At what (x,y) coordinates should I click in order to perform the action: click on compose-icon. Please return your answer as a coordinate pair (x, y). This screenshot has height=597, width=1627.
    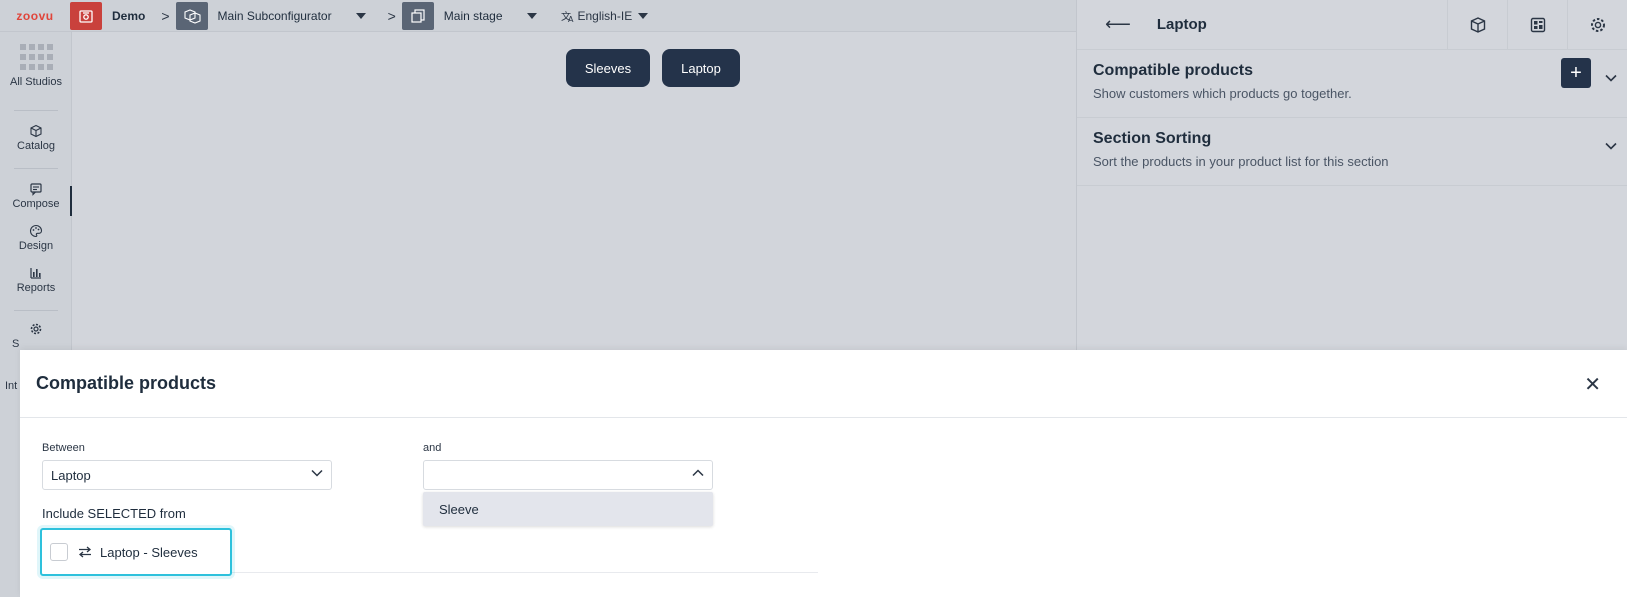
    Looking at the image, I should click on (36, 189).